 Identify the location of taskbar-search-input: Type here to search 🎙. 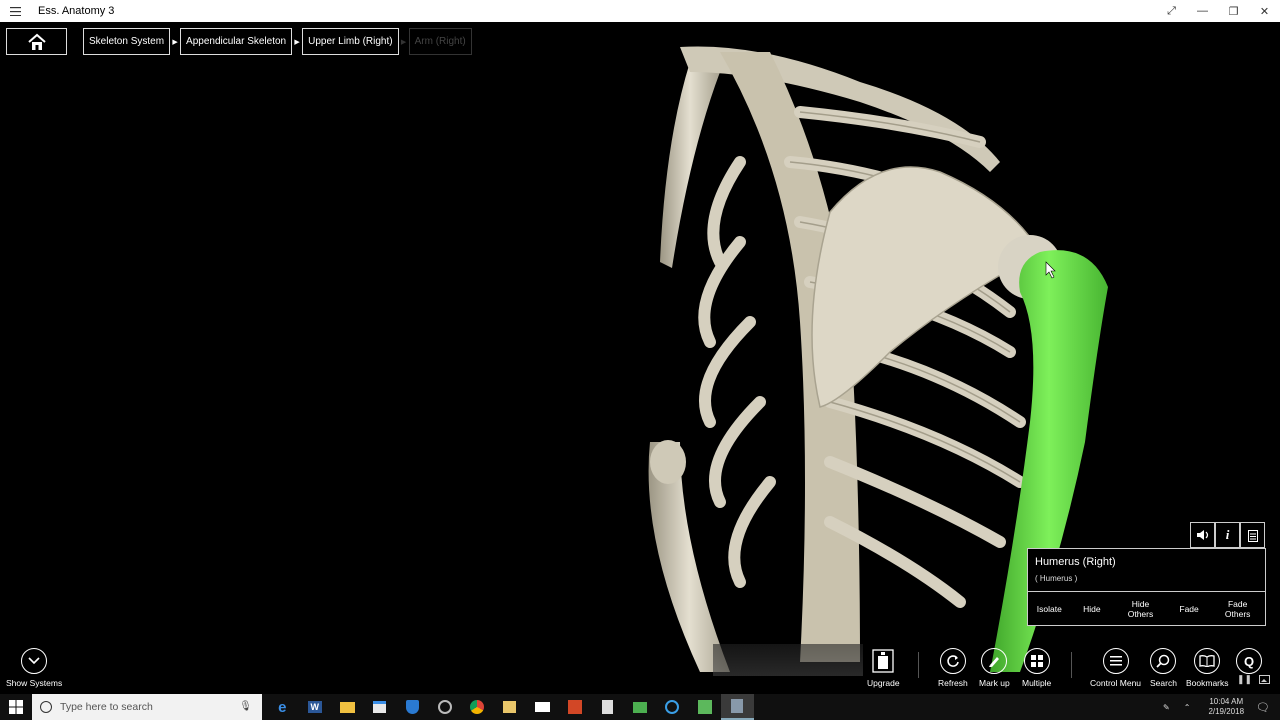
(147, 707).